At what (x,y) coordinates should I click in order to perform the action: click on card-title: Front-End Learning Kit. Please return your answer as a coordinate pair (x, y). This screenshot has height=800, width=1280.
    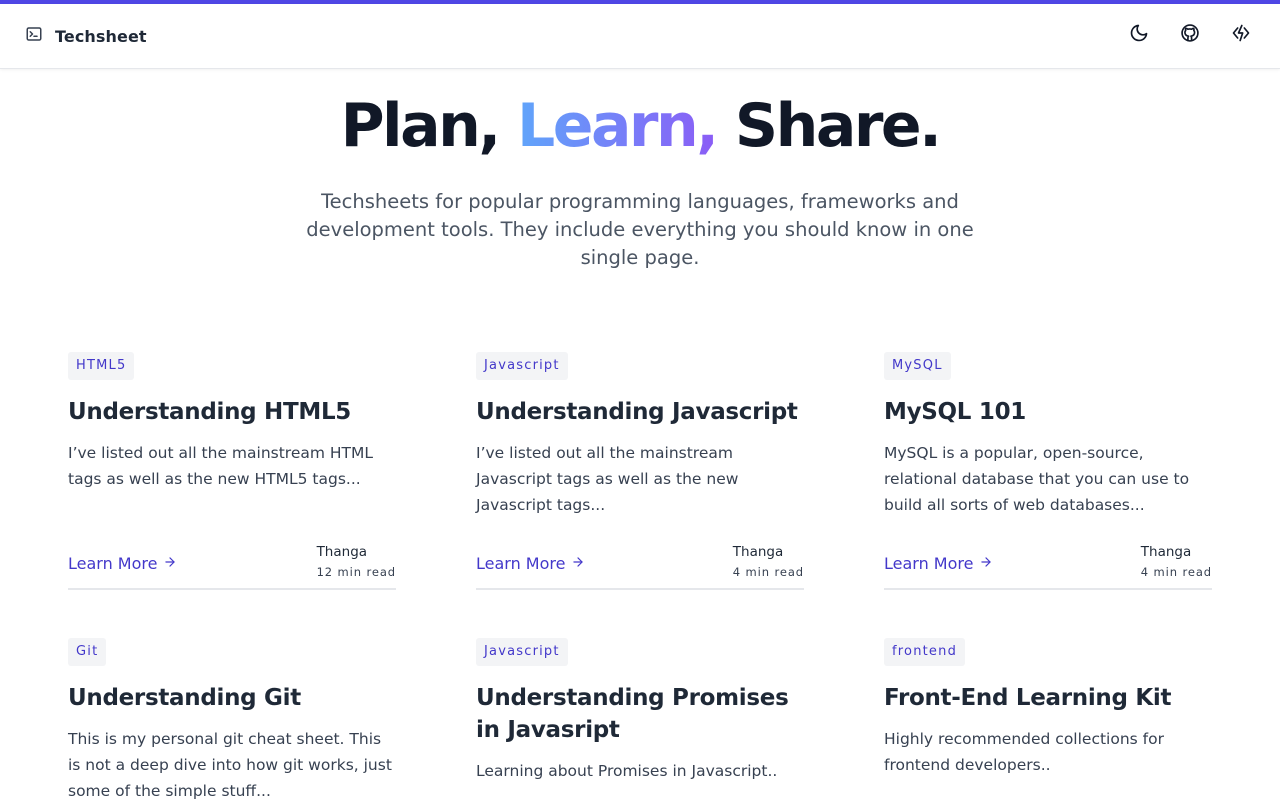
    Looking at the image, I should click on (1048, 698).